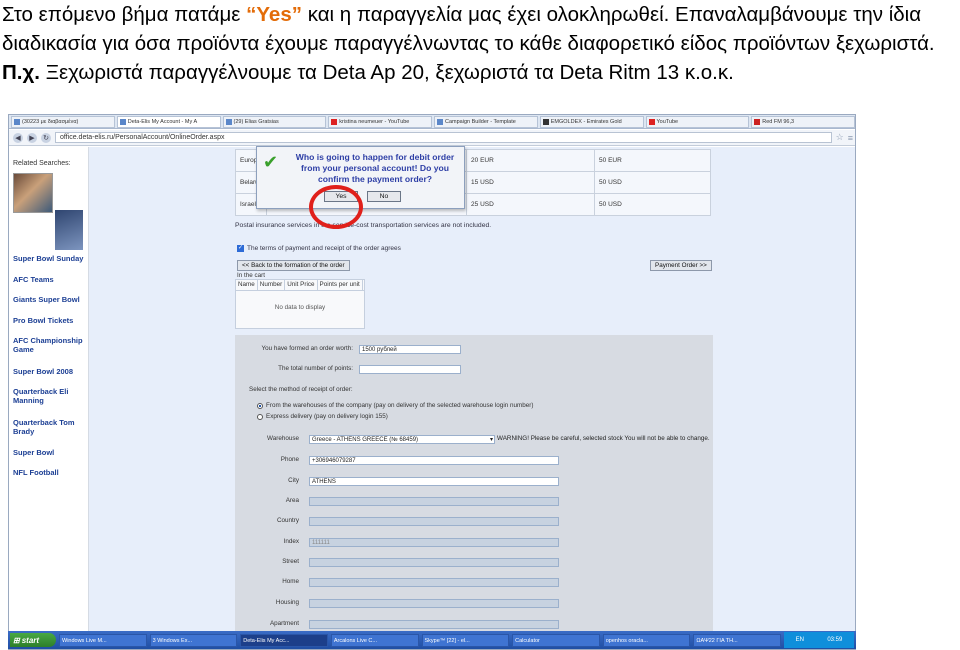 Image resolution: width=960 pixels, height=650 pixels. Describe the element at coordinates (33, 279) in the screenshot. I see `sidebar-link: AFC Teams` at that location.